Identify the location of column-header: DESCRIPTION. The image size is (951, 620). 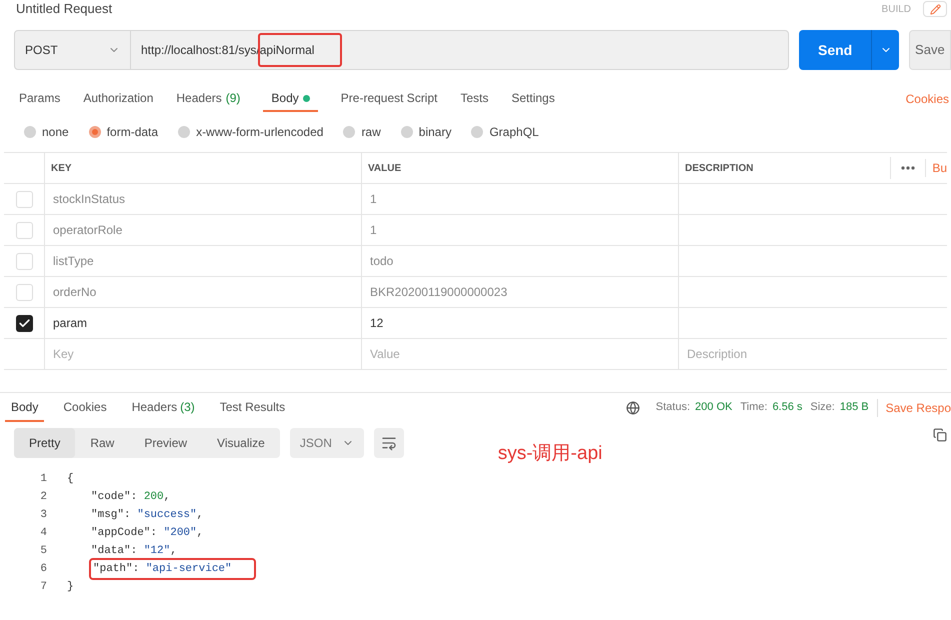
(719, 169).